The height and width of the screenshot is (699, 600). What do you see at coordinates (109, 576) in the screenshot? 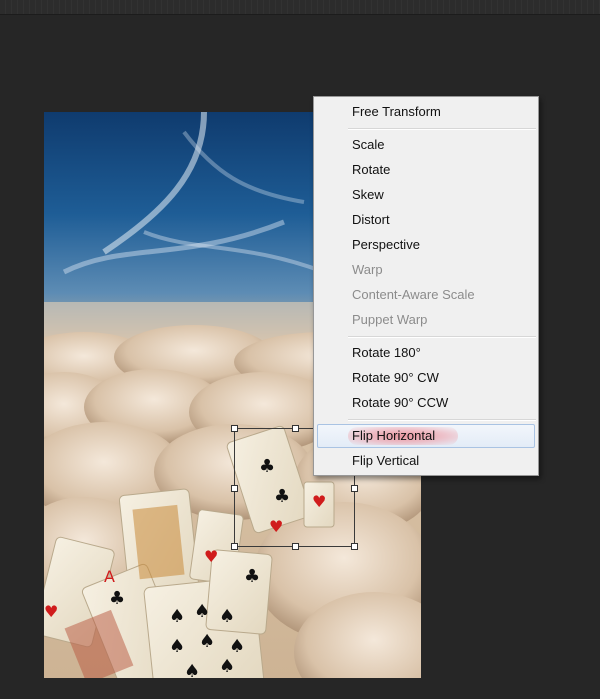
I see `svg-text: A` at bounding box center [109, 576].